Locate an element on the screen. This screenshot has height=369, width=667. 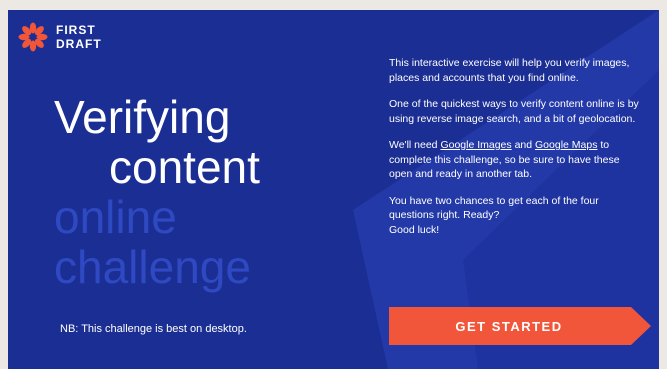
get-started-button: GET STARTED is located at coordinates (520, 326).